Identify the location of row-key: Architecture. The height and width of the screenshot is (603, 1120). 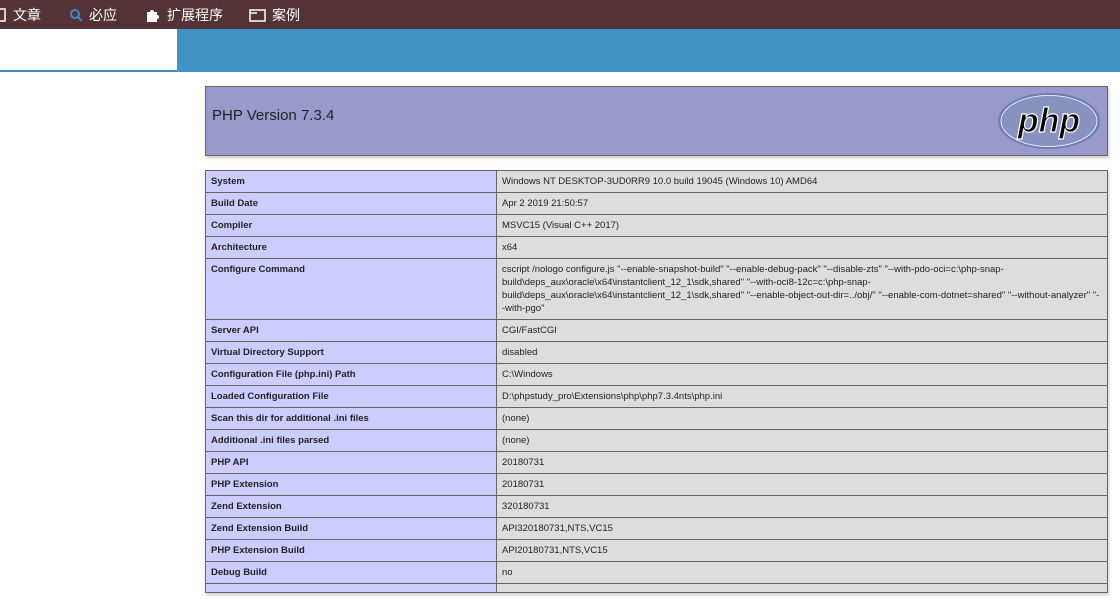
(351, 247).